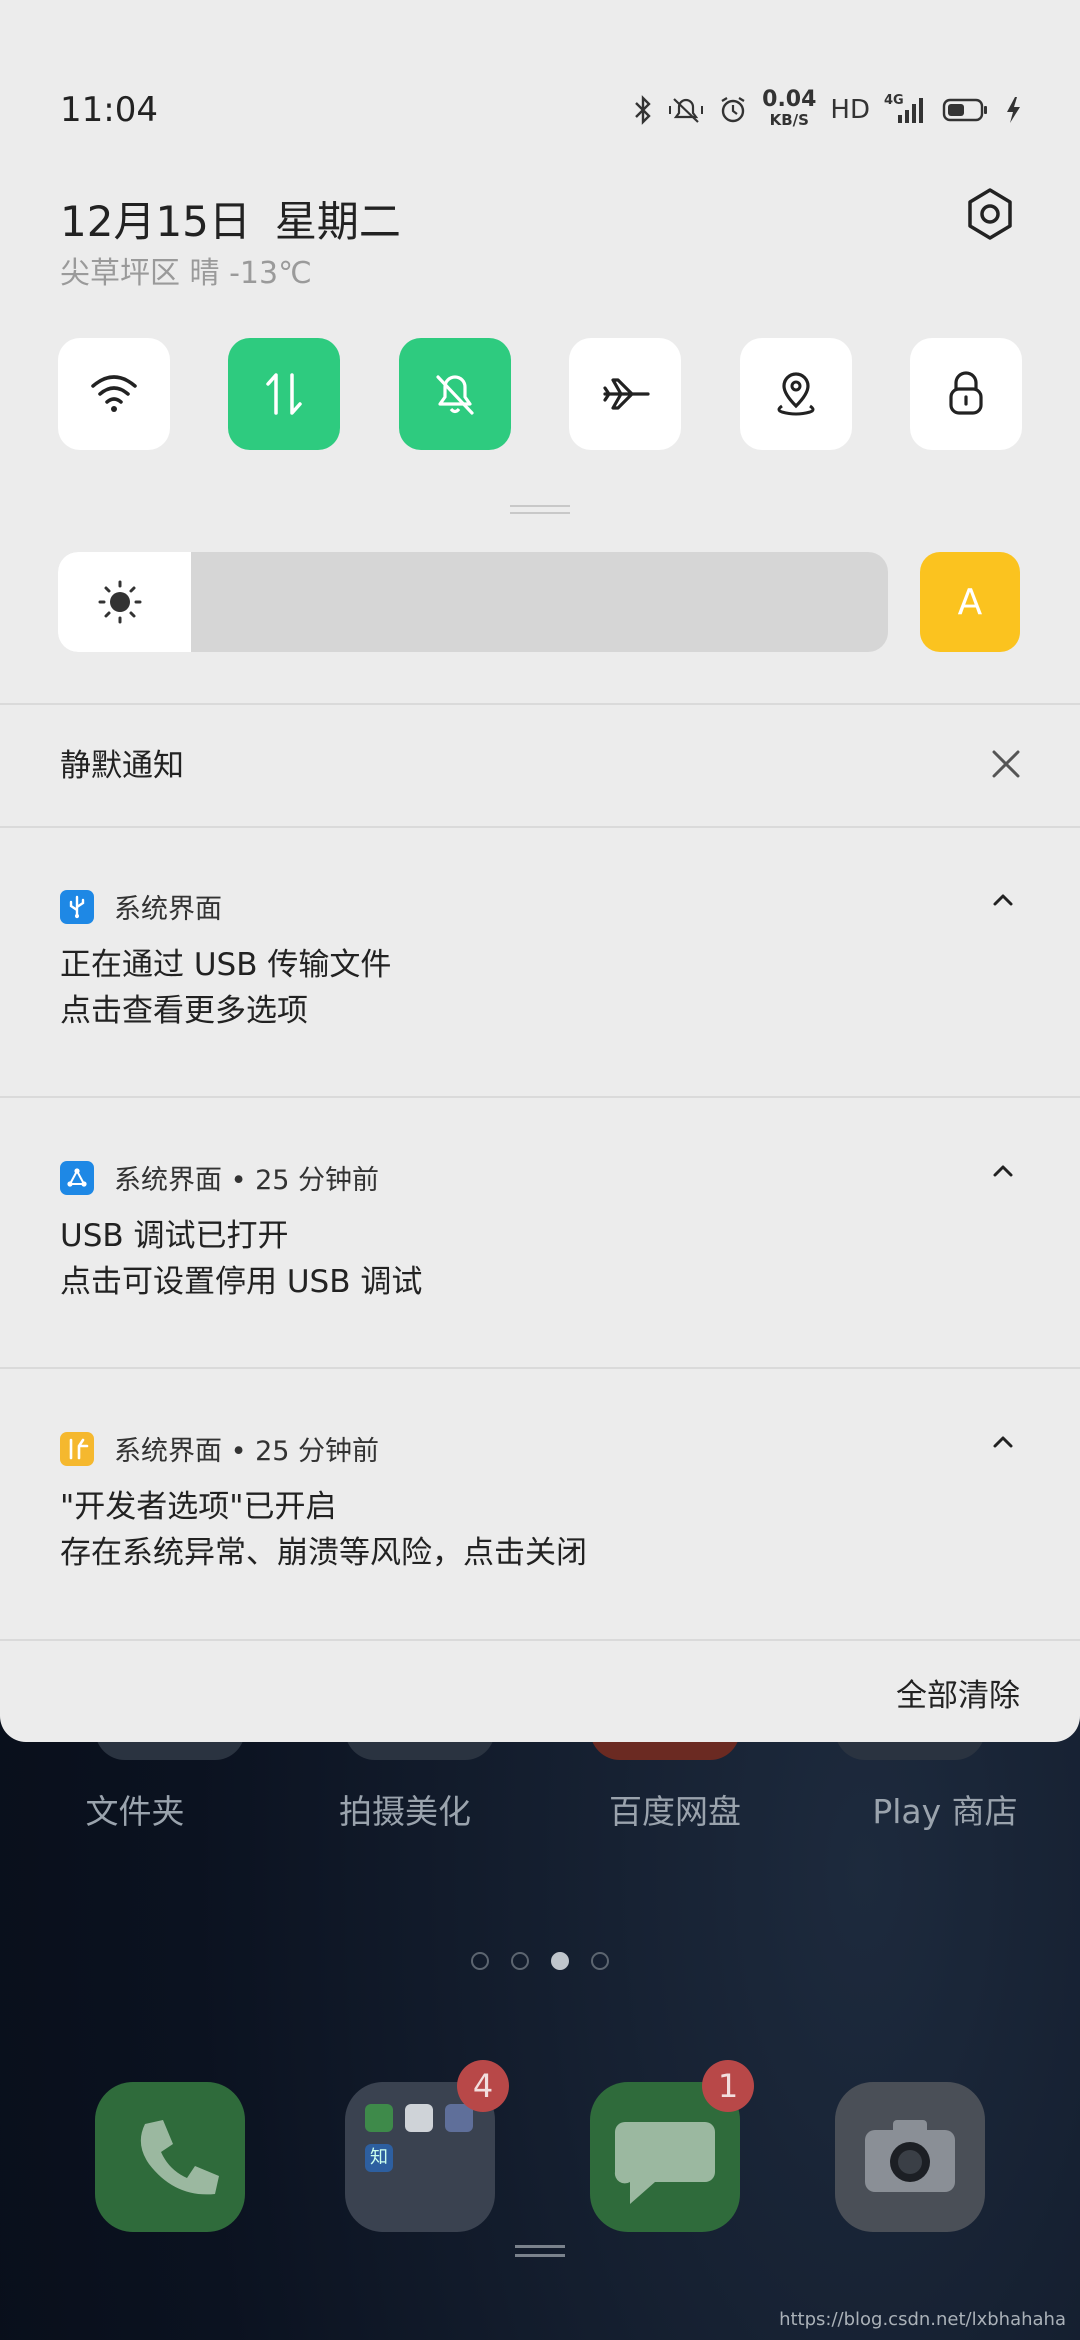 This screenshot has height=2340, width=1080. Describe the element at coordinates (184, 1011) in the screenshot. I see `notification-text: 点击查看更多选项` at that location.